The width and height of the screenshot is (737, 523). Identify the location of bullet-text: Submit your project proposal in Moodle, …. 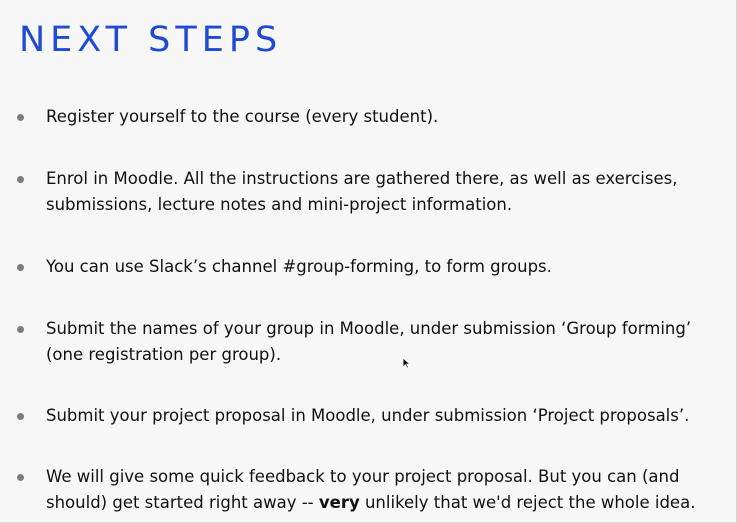
(368, 415).